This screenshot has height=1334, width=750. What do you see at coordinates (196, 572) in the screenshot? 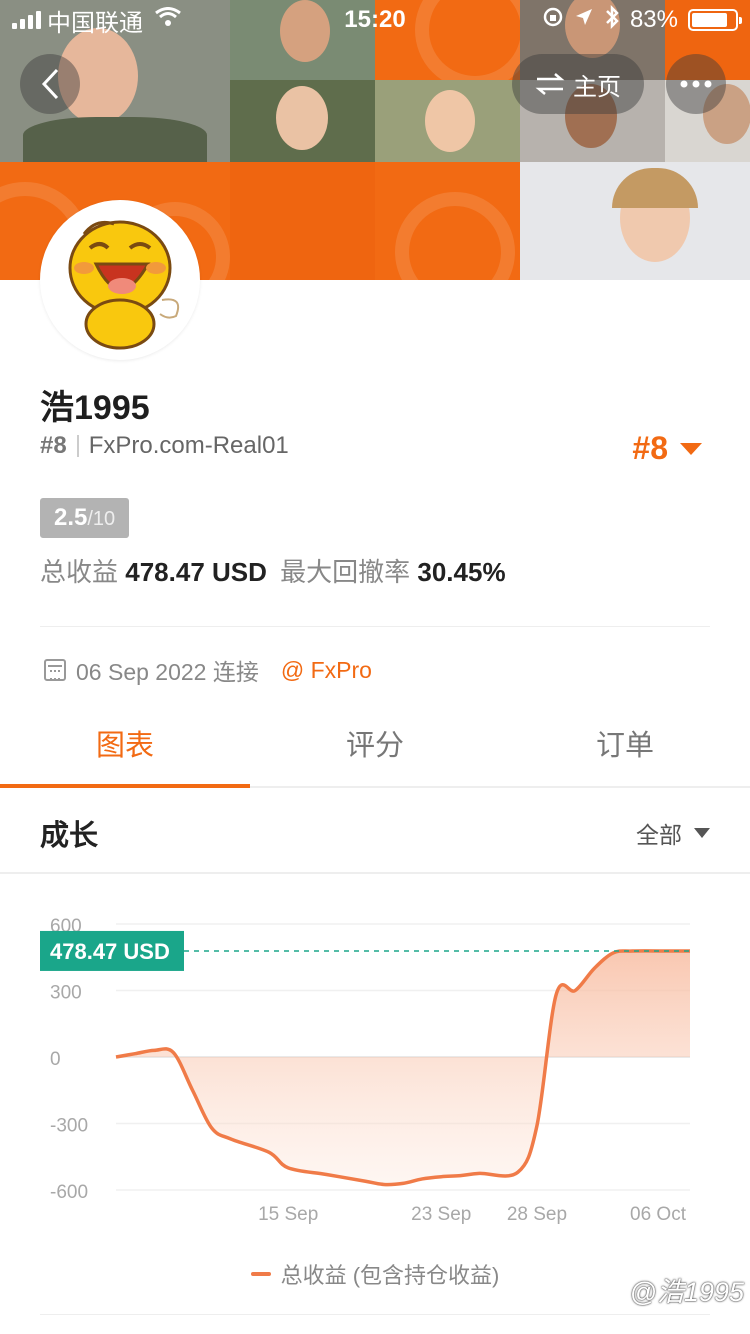
I see `total-profit-value: 478.47 USD` at bounding box center [196, 572].